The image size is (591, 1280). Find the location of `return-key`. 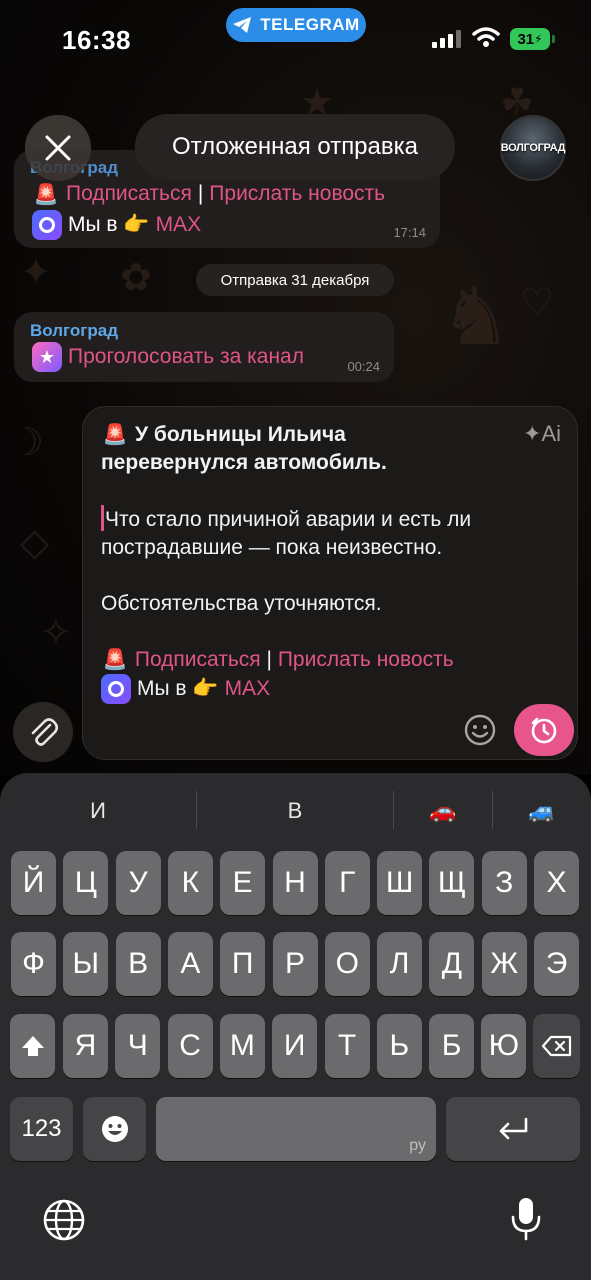

return-key is located at coordinates (513, 1129).